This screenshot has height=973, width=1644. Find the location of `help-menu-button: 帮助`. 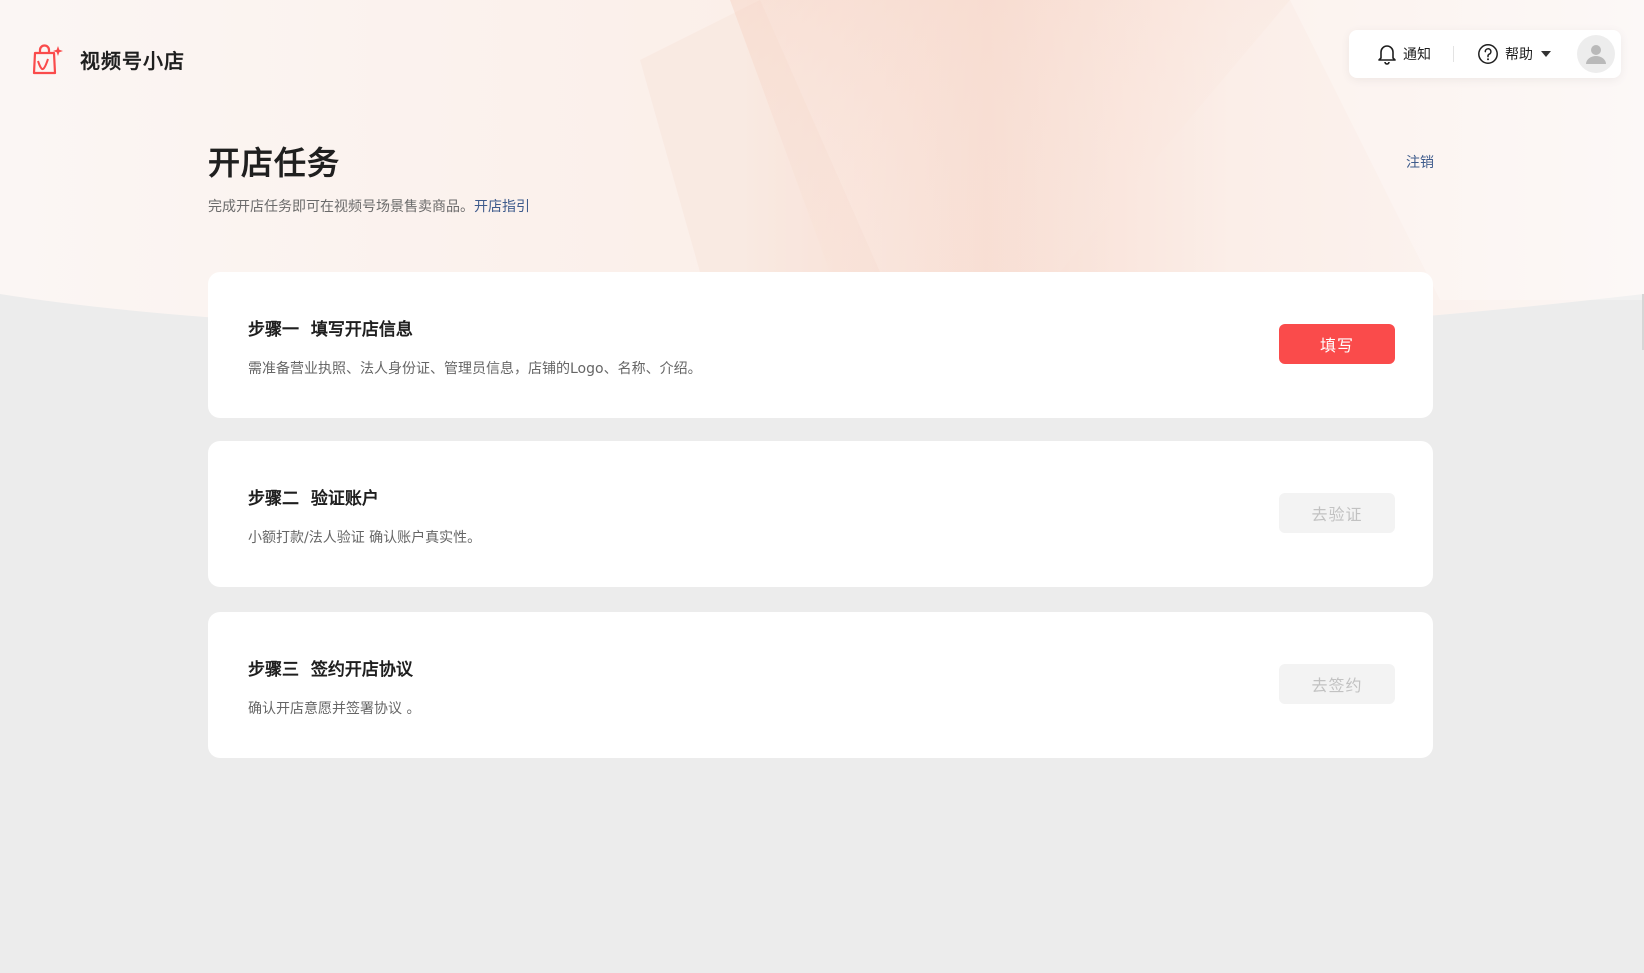

help-menu-button: 帮助 is located at coordinates (1514, 54).